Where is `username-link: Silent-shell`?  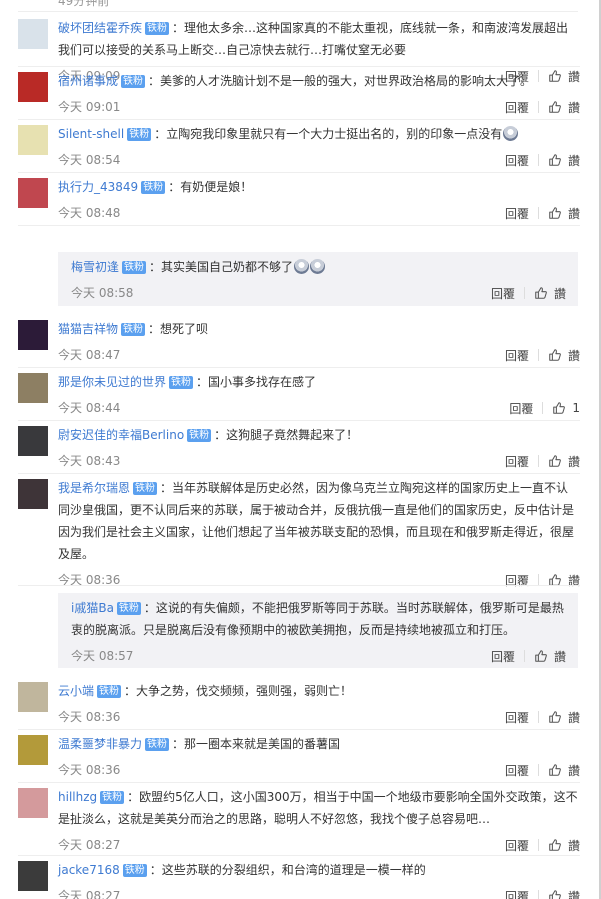 username-link: Silent-shell is located at coordinates (91, 134).